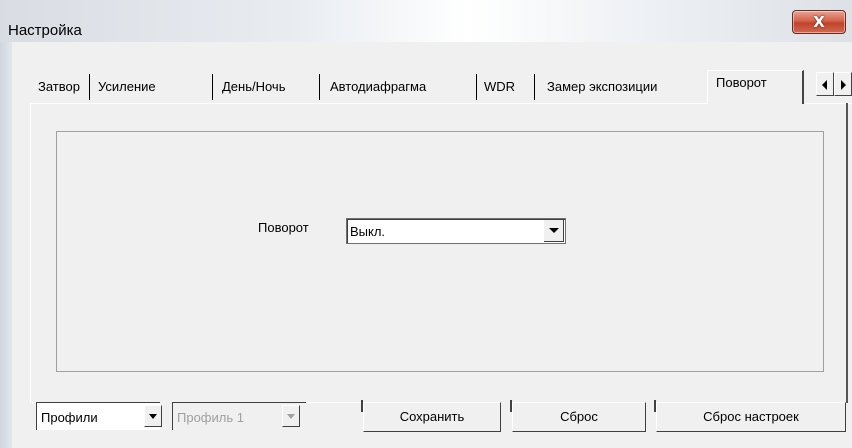  I want to click on reset-settings-button: Сброс настроек, so click(751, 417).